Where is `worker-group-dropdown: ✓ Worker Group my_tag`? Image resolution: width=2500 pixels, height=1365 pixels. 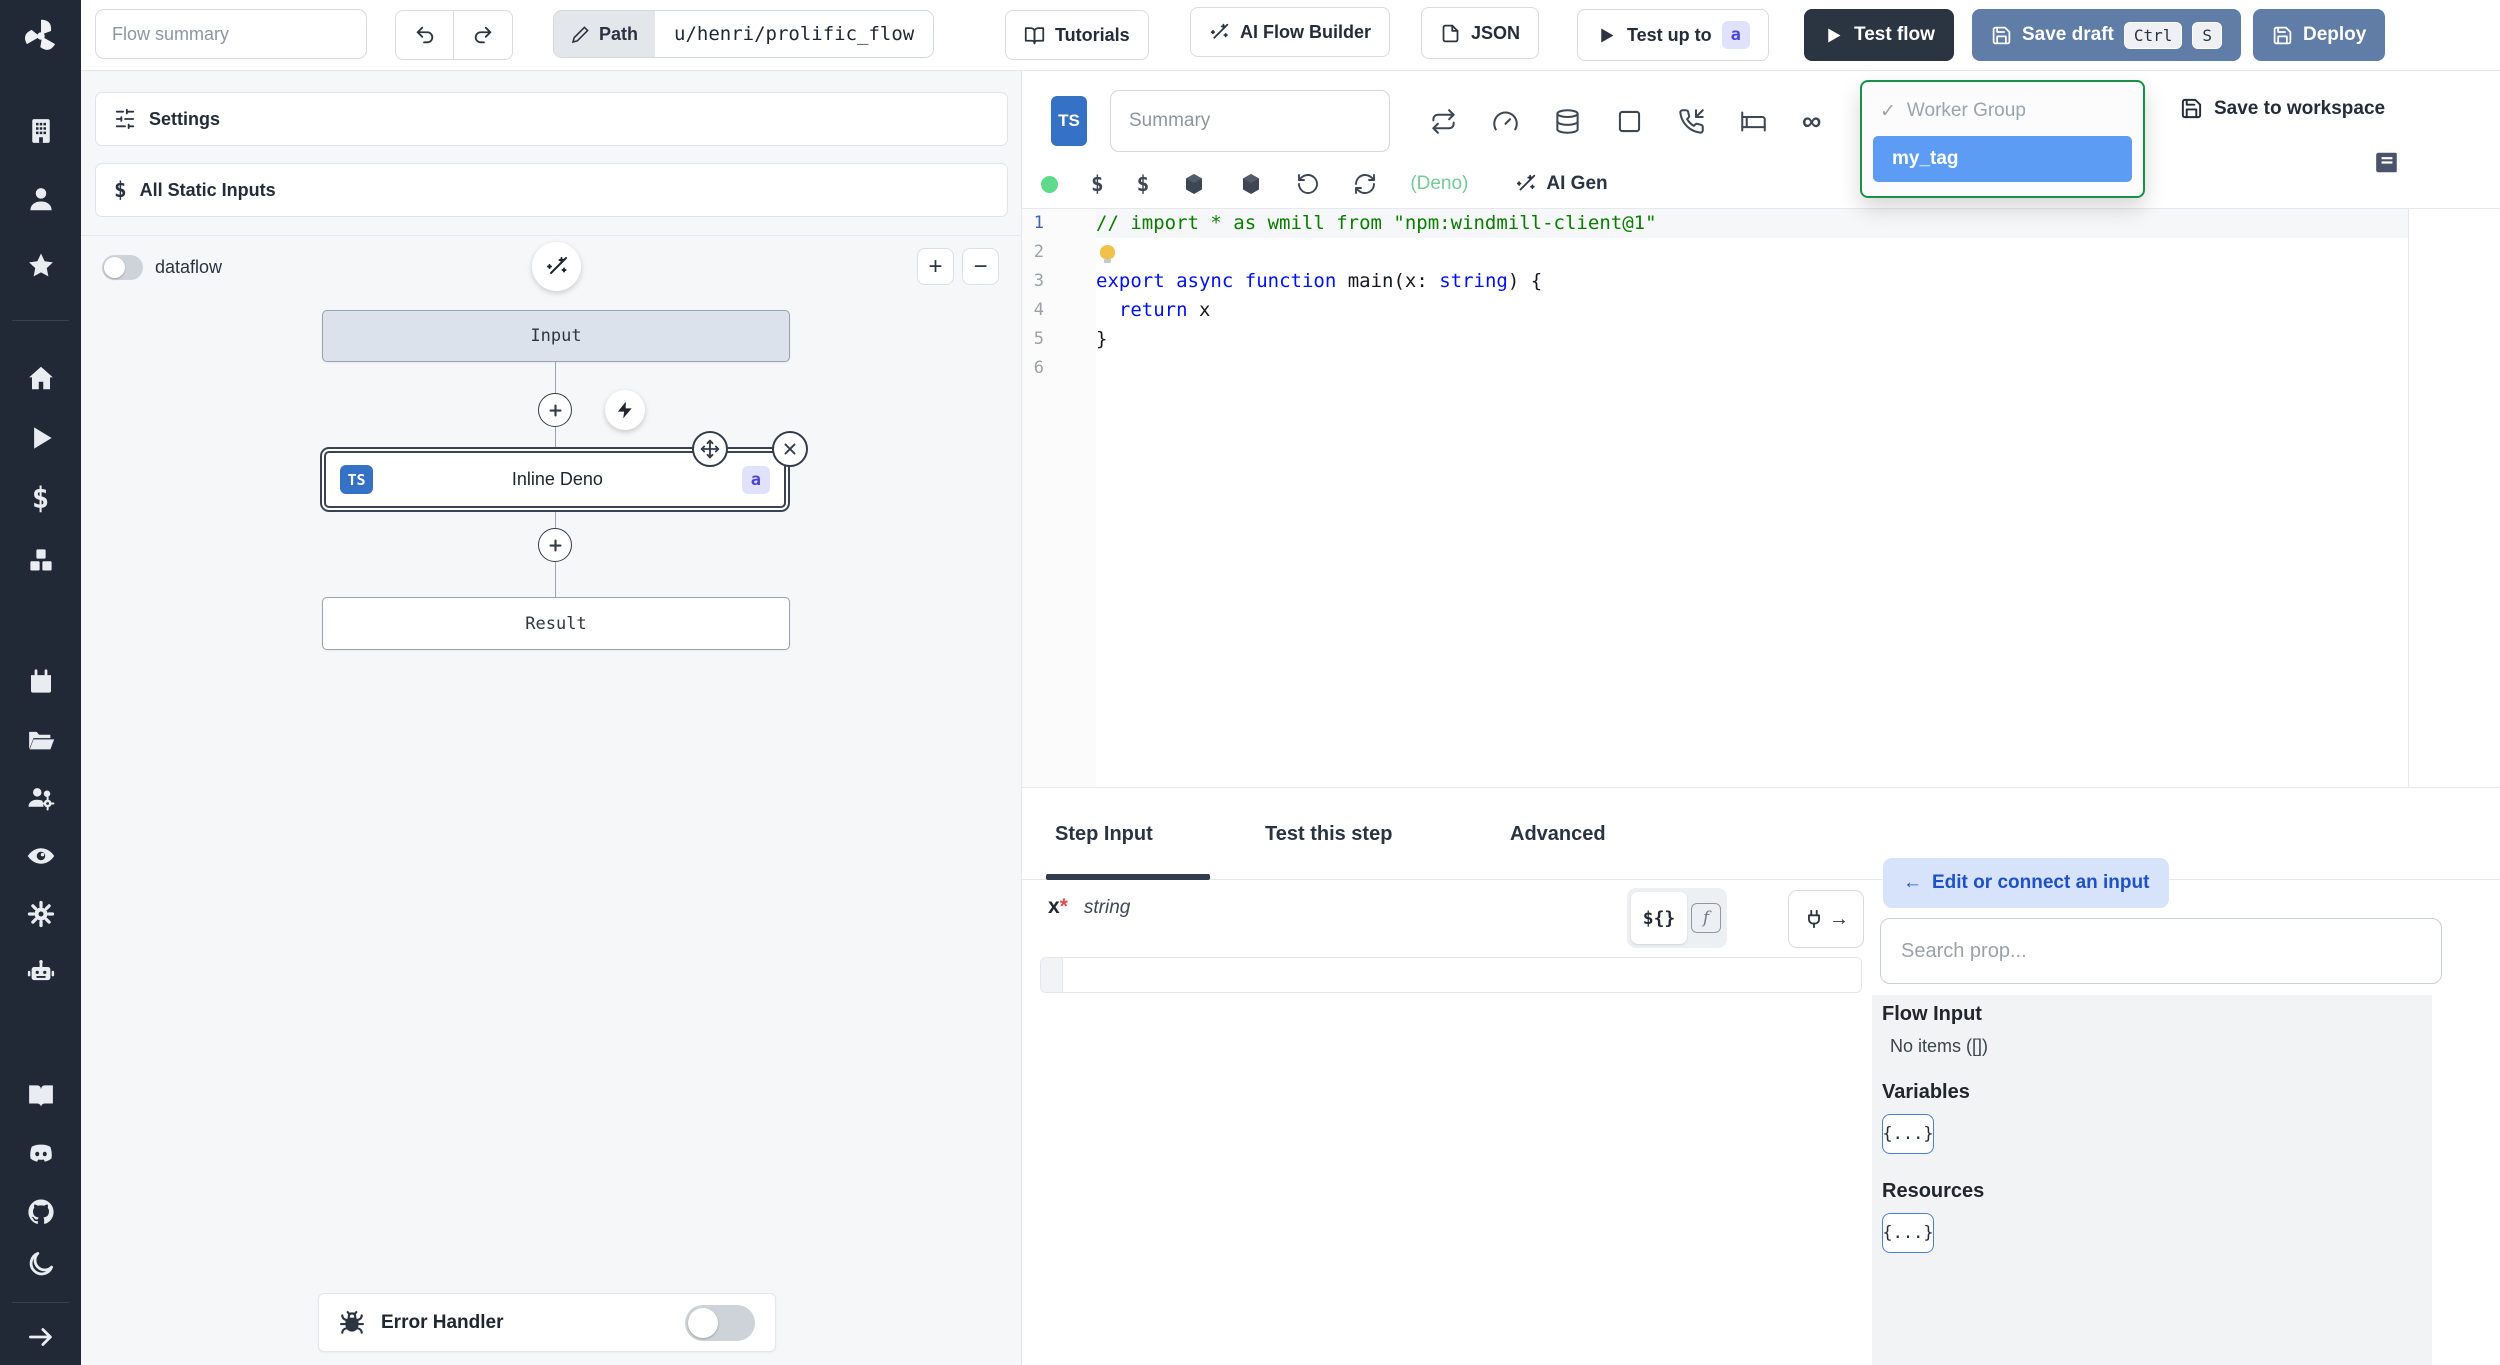 worker-group-dropdown: ✓ Worker Group my_tag is located at coordinates (2002, 139).